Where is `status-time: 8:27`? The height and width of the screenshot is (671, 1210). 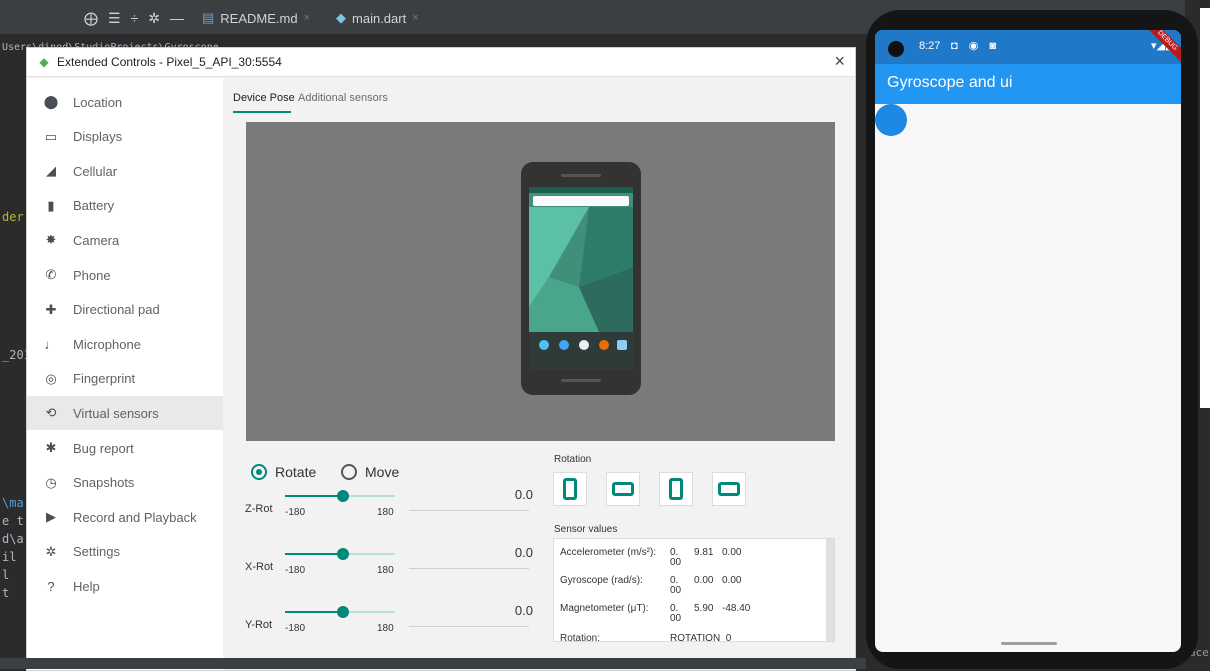 status-time: 8:27 is located at coordinates (930, 46).